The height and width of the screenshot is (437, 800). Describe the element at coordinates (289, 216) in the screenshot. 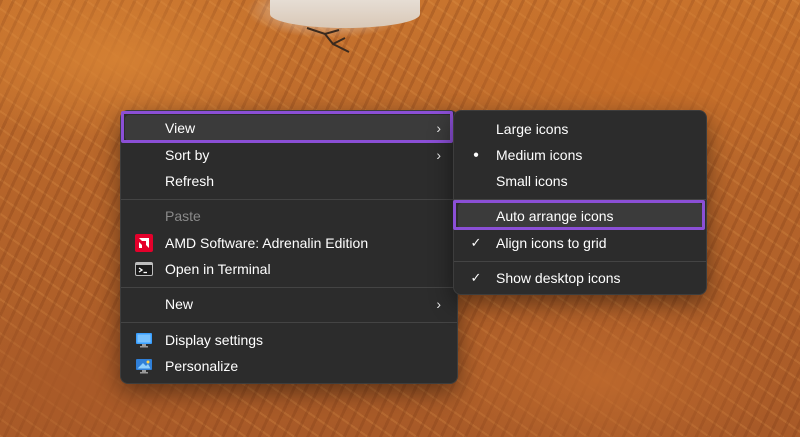

I see `menu-item-paste: Paste` at that location.